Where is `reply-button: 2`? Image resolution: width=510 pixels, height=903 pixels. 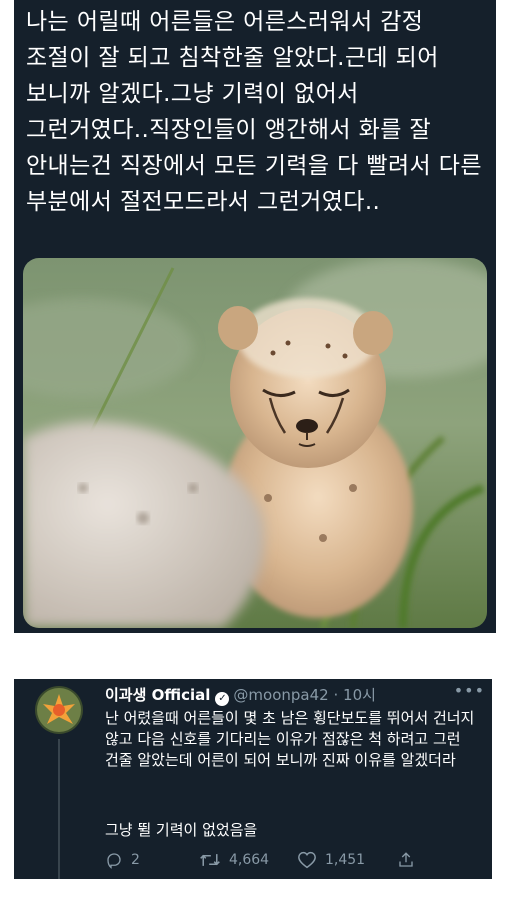 reply-button: 2 is located at coordinates (122, 860).